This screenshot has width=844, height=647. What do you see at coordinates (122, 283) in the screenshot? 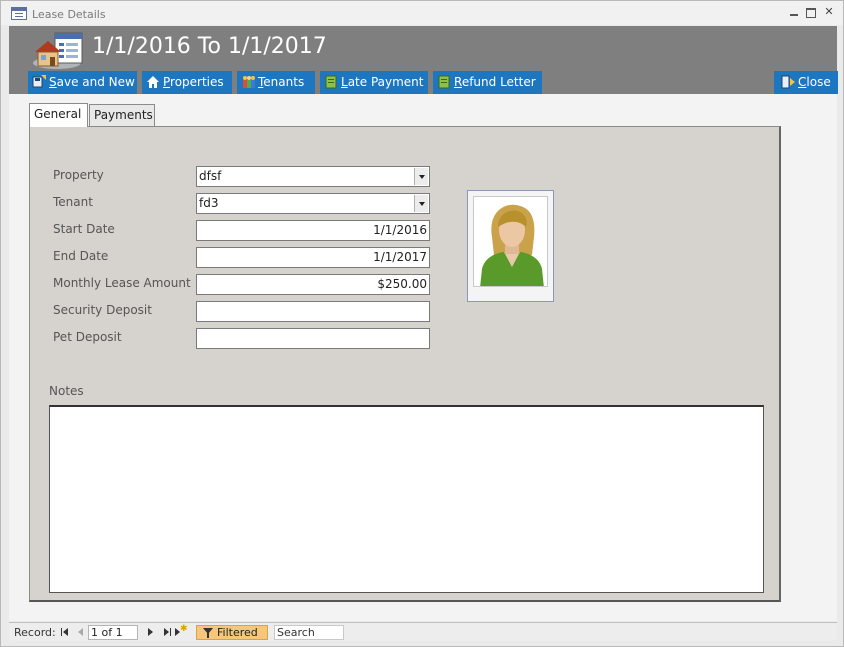
I see `monthly-lease-amount-label: Monthly Lease Amount` at bounding box center [122, 283].